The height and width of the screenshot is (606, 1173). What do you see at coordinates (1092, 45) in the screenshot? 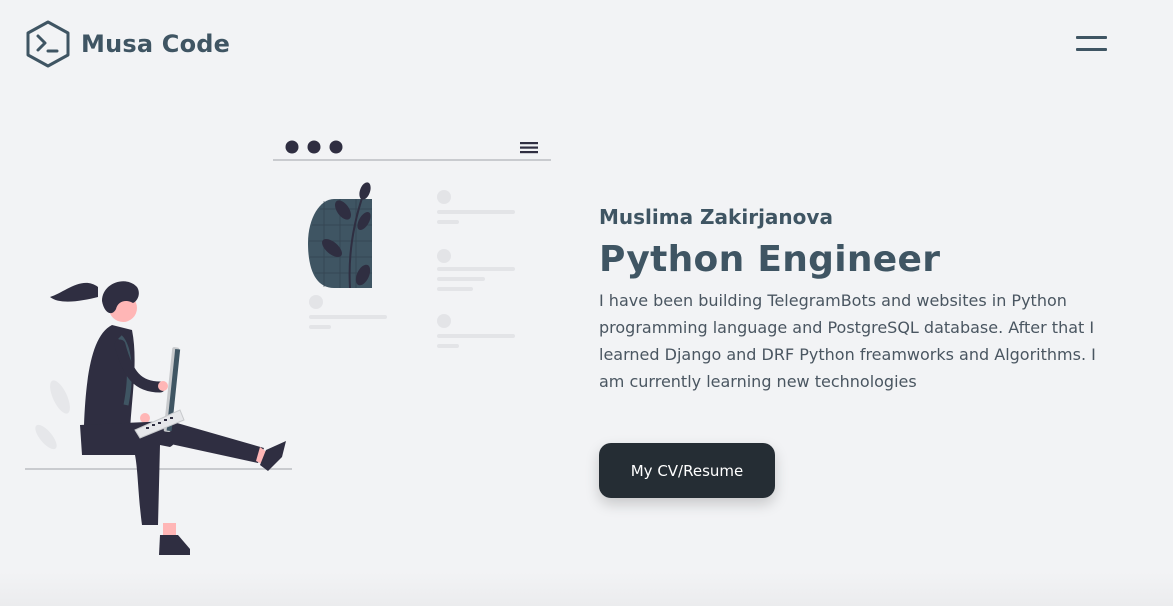
I see `hamburger-menu-icon` at bounding box center [1092, 45].